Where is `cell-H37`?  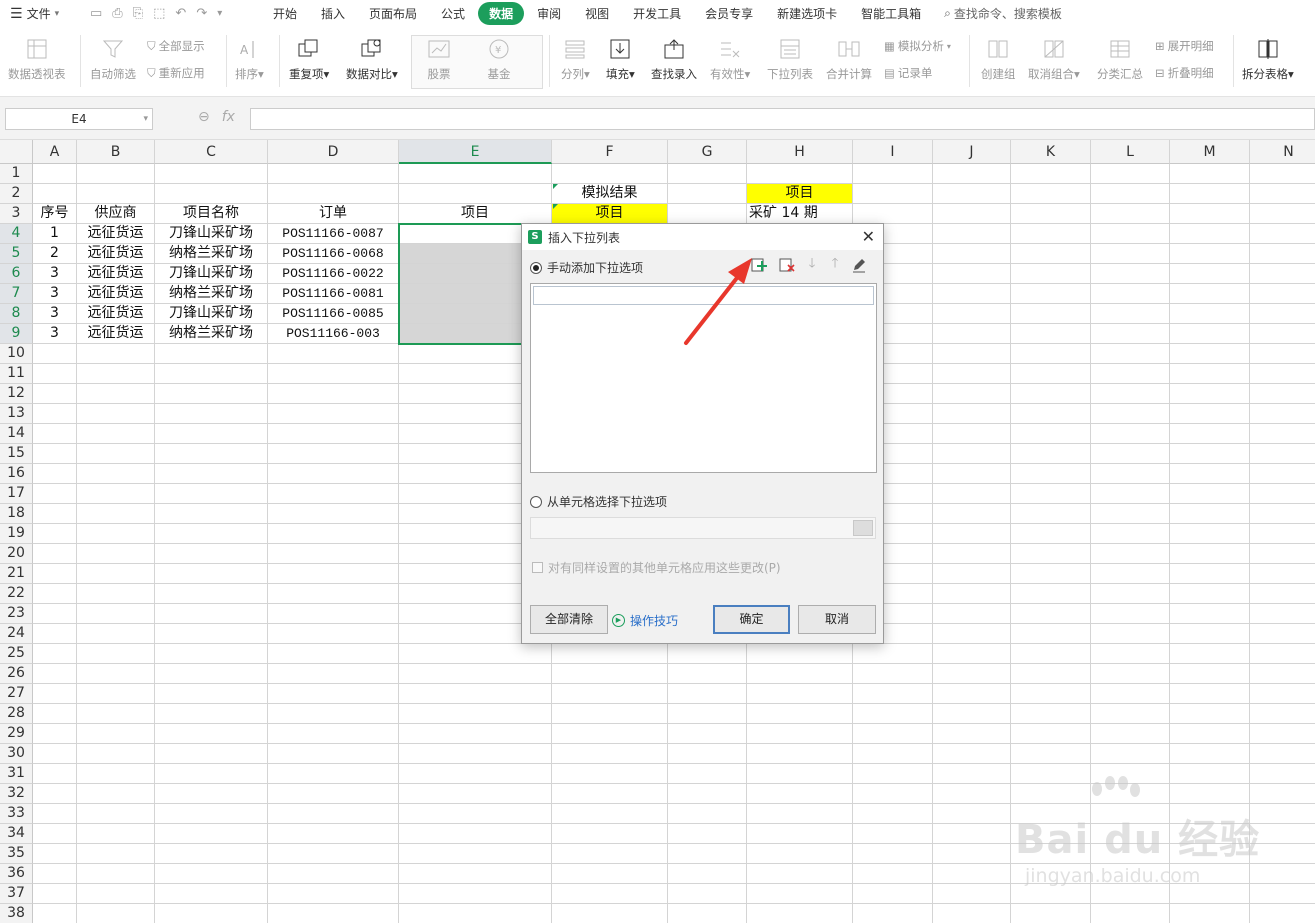 cell-H37 is located at coordinates (800, 894).